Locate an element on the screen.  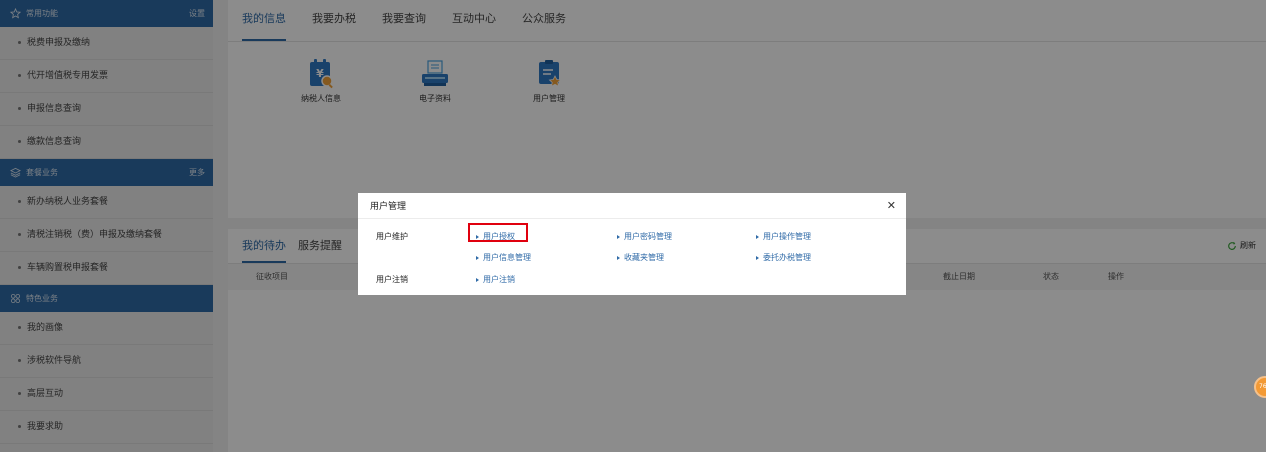
link-label: 用户密码管理 is located at coordinates (648, 236).